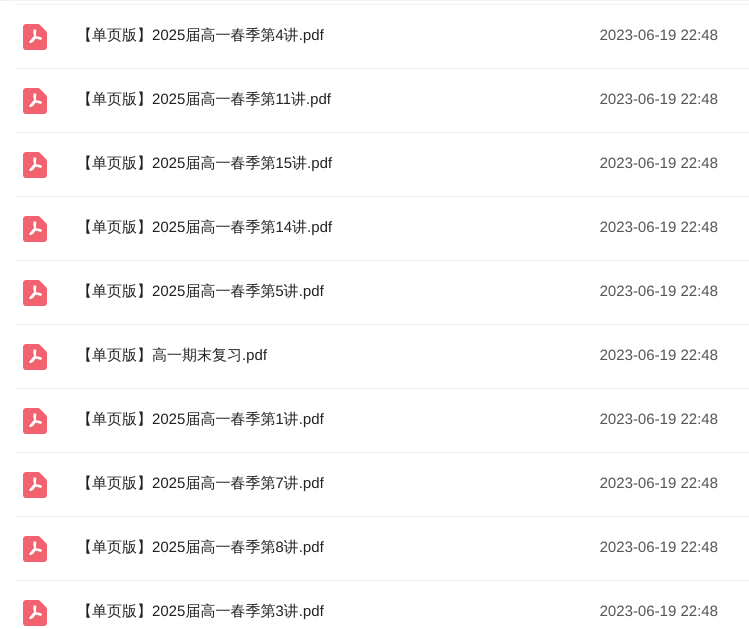 The width and height of the screenshot is (749, 629). Describe the element at coordinates (204, 164) in the screenshot. I see `file-name: 【单页版】2025届高一春季第15讲.pdf` at that location.